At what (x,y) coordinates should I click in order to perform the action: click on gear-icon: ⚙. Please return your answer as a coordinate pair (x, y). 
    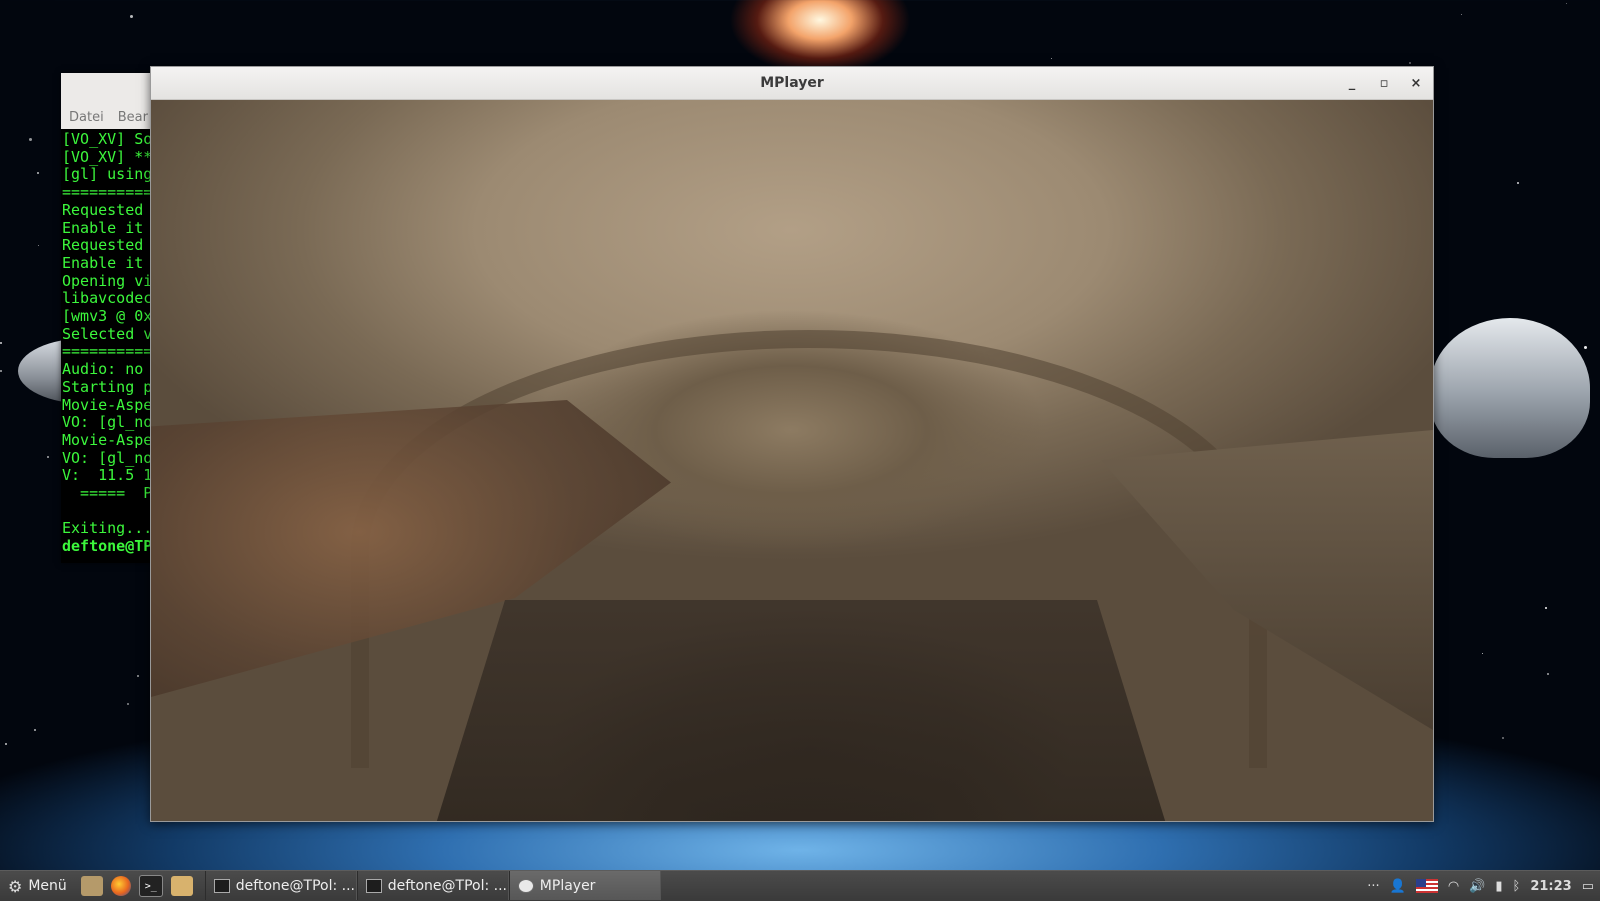
    Looking at the image, I should click on (15, 886).